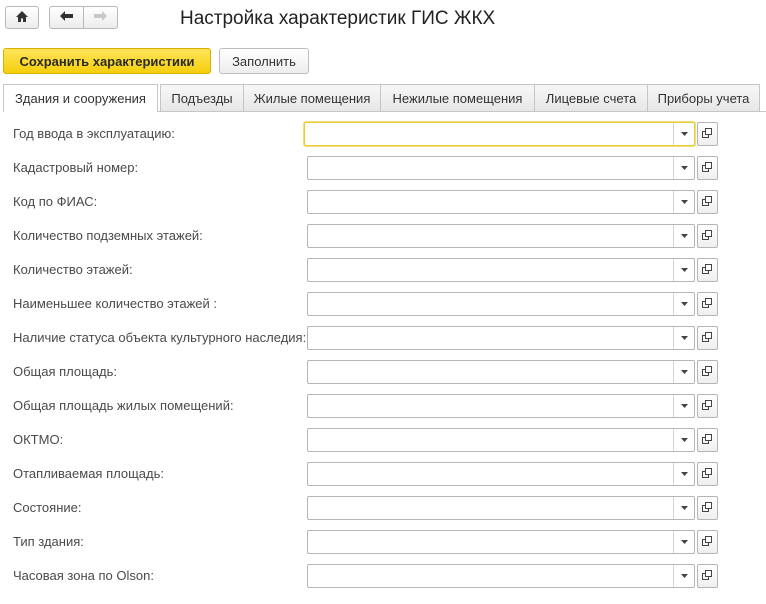 Image resolution: width=766 pixels, height=604 pixels. I want to click on forward-button, so click(100, 17).